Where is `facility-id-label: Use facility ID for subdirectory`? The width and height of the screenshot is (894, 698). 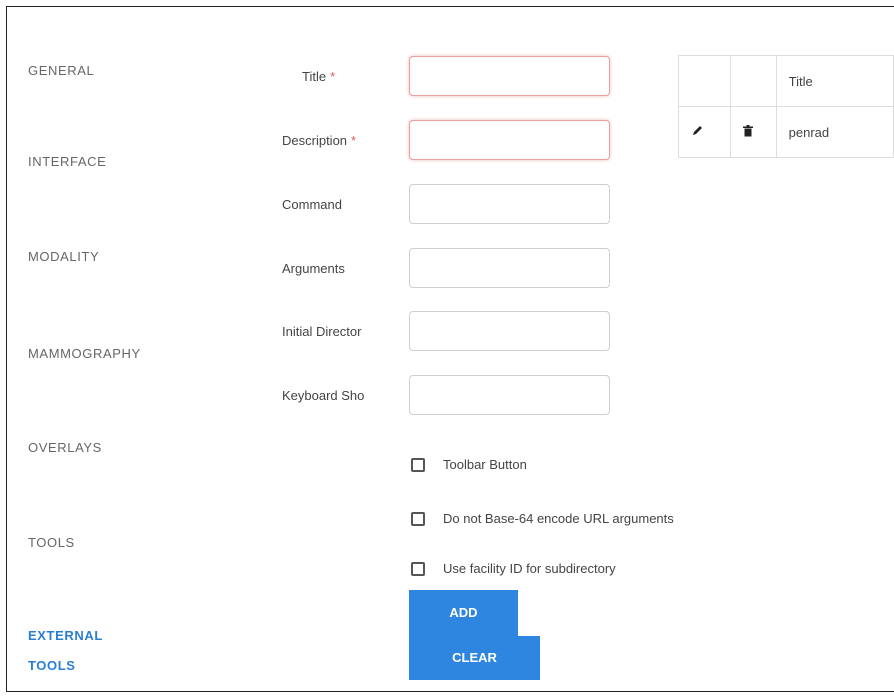 facility-id-label: Use facility ID for subdirectory is located at coordinates (529, 568).